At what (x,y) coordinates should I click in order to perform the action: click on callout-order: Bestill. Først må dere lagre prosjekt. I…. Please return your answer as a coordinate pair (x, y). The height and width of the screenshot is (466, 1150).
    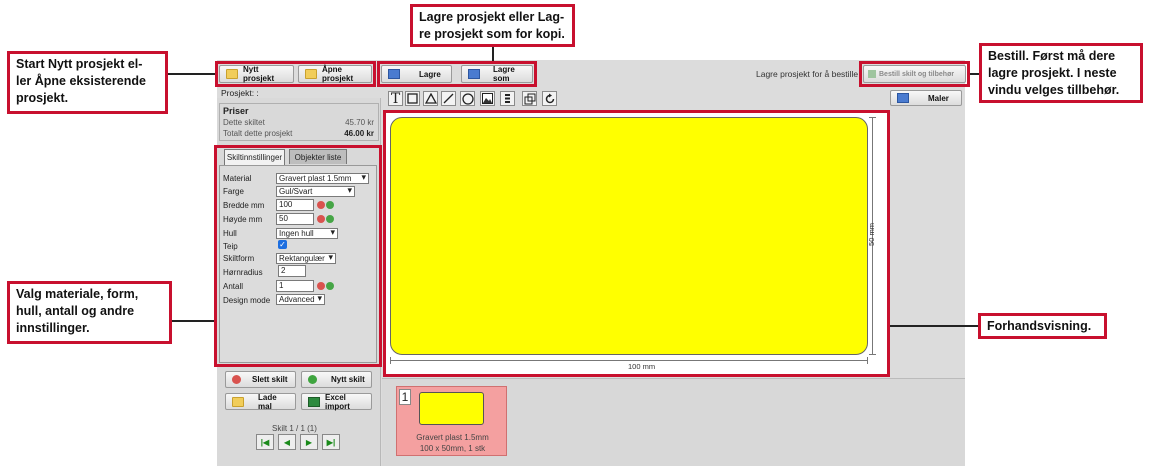
    Looking at the image, I should click on (1061, 73).